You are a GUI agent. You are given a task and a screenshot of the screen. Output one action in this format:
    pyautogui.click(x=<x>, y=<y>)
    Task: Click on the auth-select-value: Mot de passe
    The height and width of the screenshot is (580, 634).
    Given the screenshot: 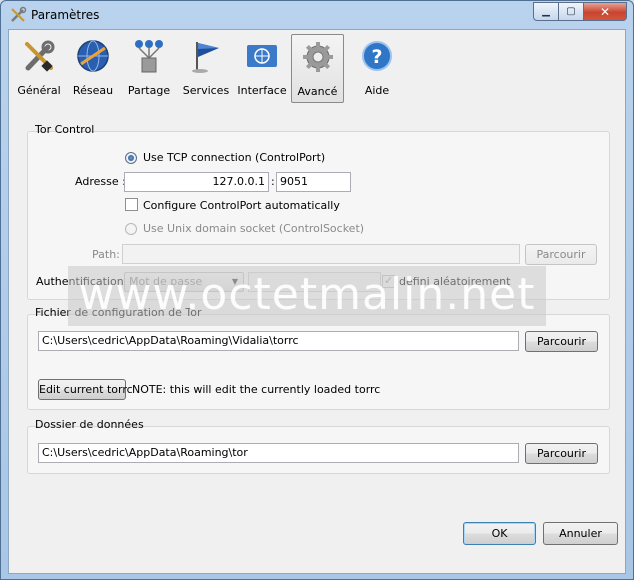 What is the action you would take?
    pyautogui.click(x=166, y=281)
    